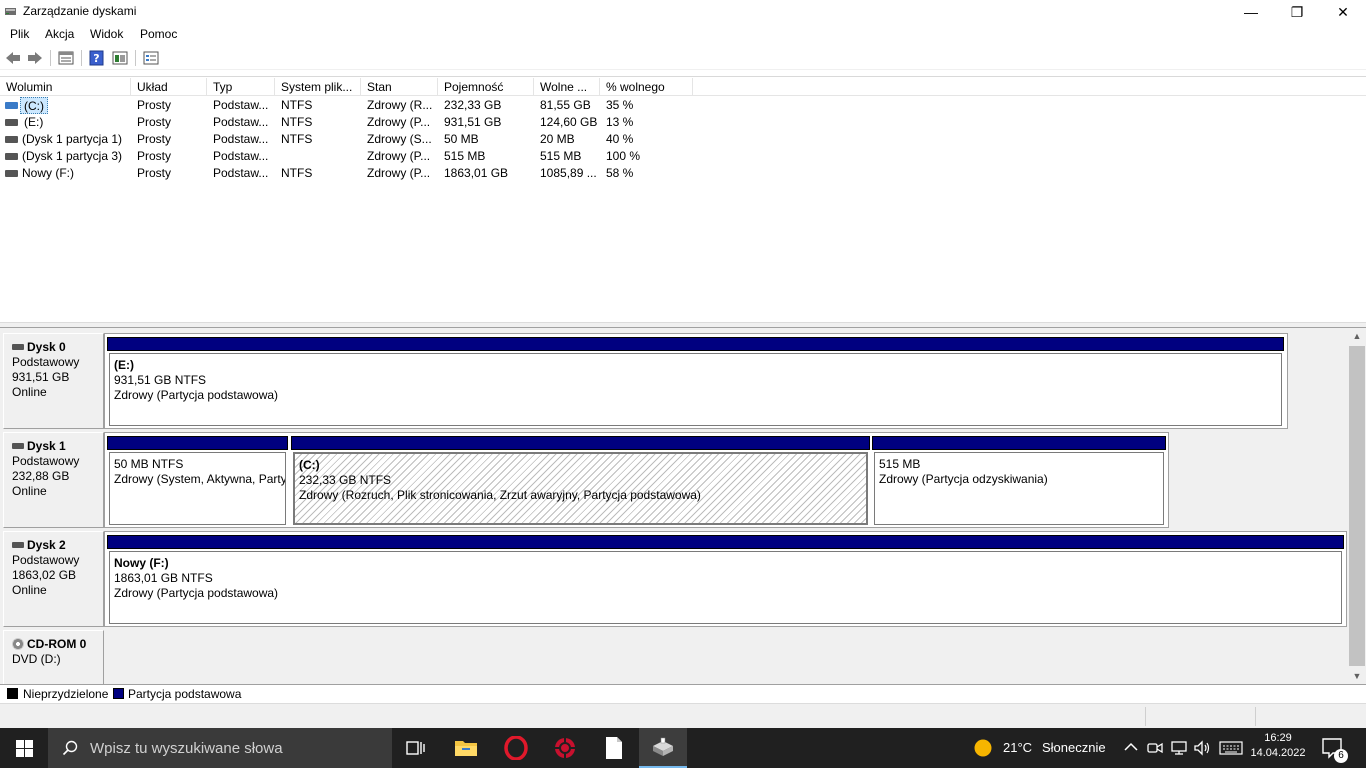 The image size is (1366, 768). I want to click on disk-management-taskbar-button, so click(663, 748).